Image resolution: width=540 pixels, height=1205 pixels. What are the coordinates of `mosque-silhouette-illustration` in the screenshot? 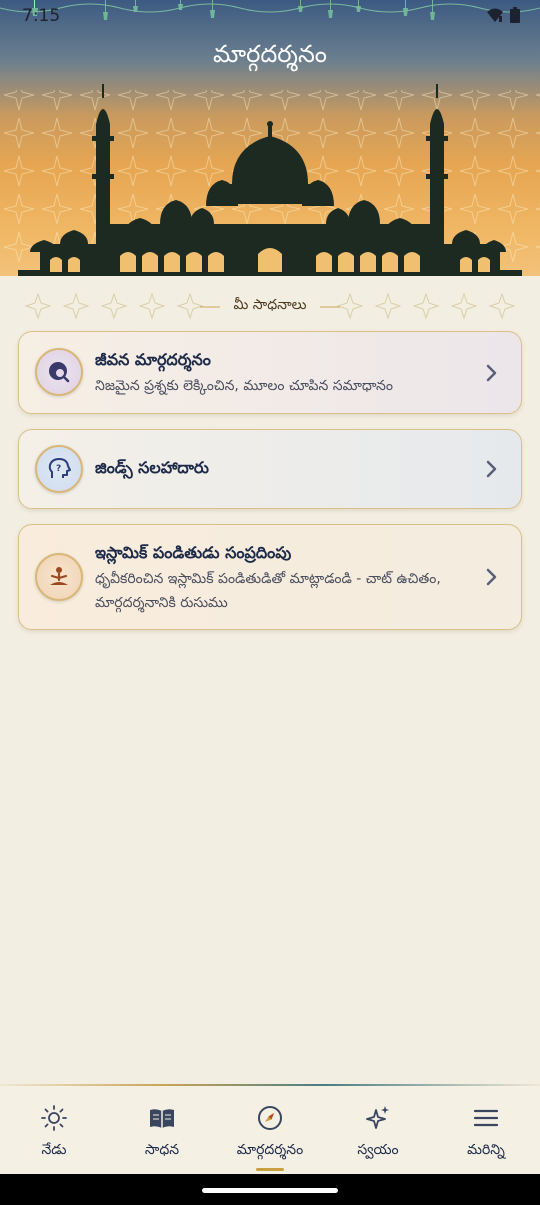 It's located at (270, 180).